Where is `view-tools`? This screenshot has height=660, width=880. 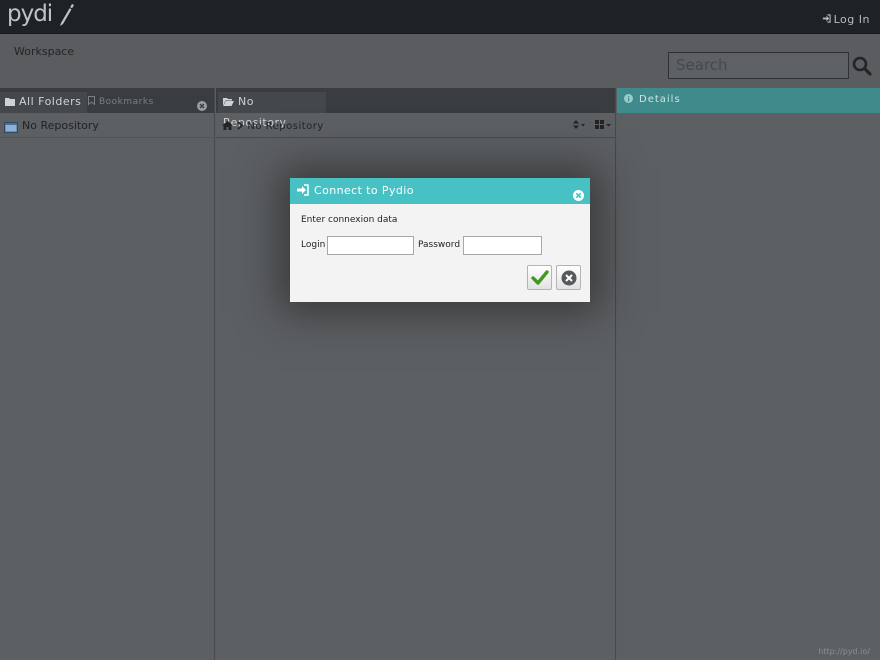
view-tools is located at coordinates (589, 126).